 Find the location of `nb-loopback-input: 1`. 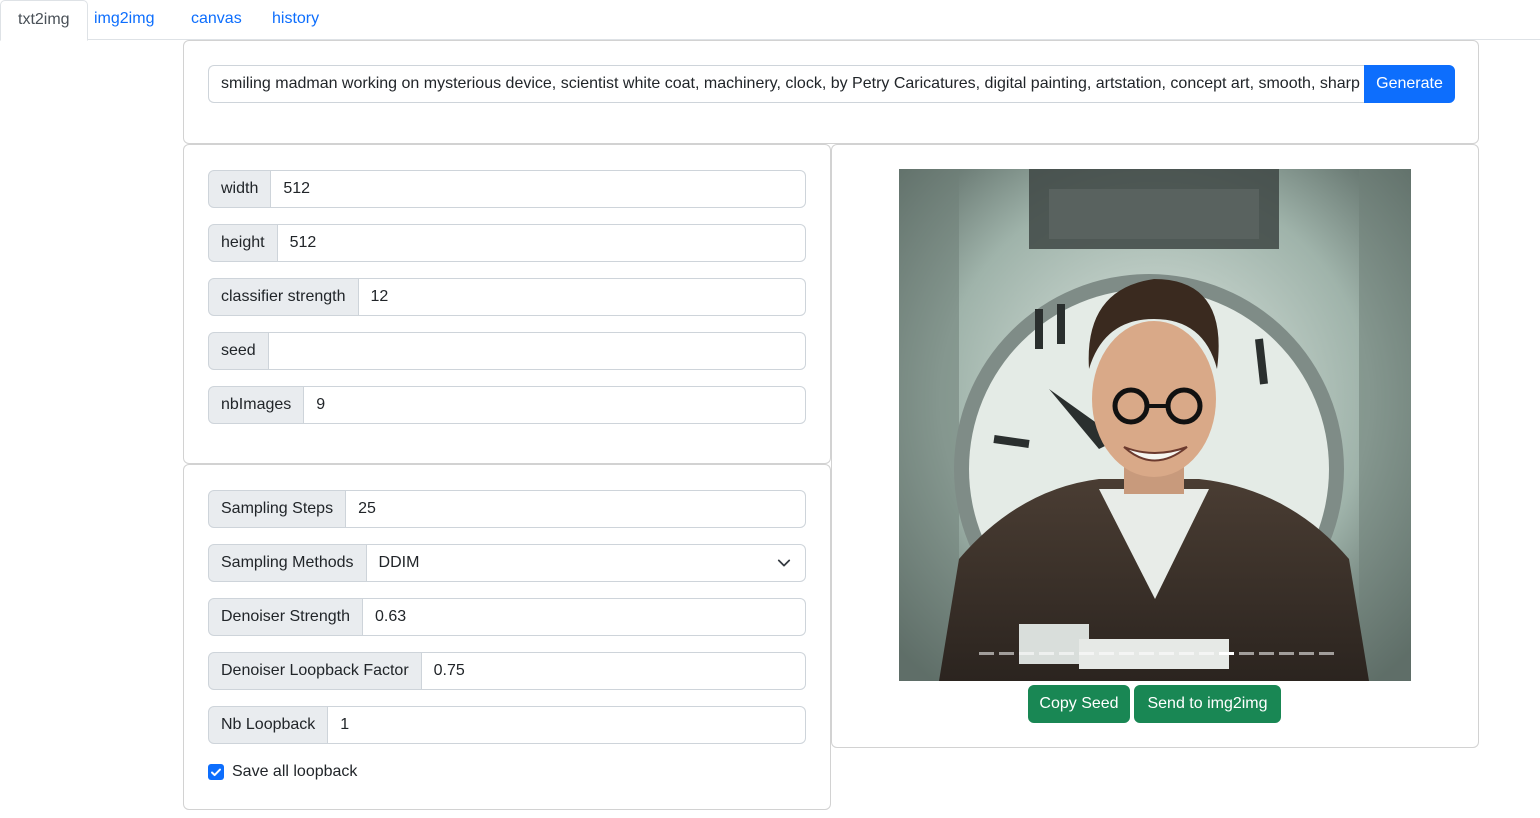

nb-loopback-input: 1 is located at coordinates (567, 725).